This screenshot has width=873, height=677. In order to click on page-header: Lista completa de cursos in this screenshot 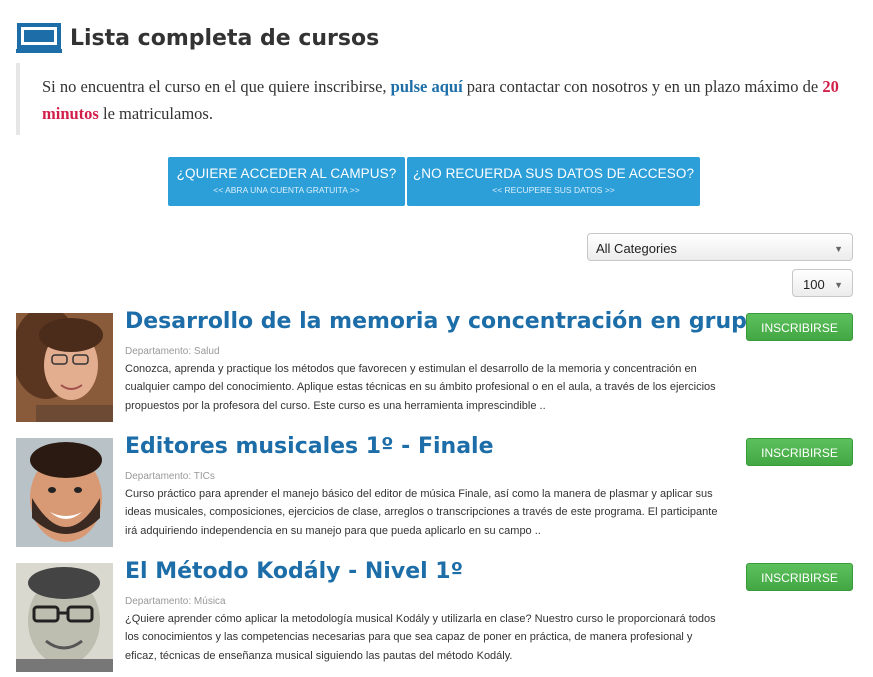, I will do `click(197, 38)`.